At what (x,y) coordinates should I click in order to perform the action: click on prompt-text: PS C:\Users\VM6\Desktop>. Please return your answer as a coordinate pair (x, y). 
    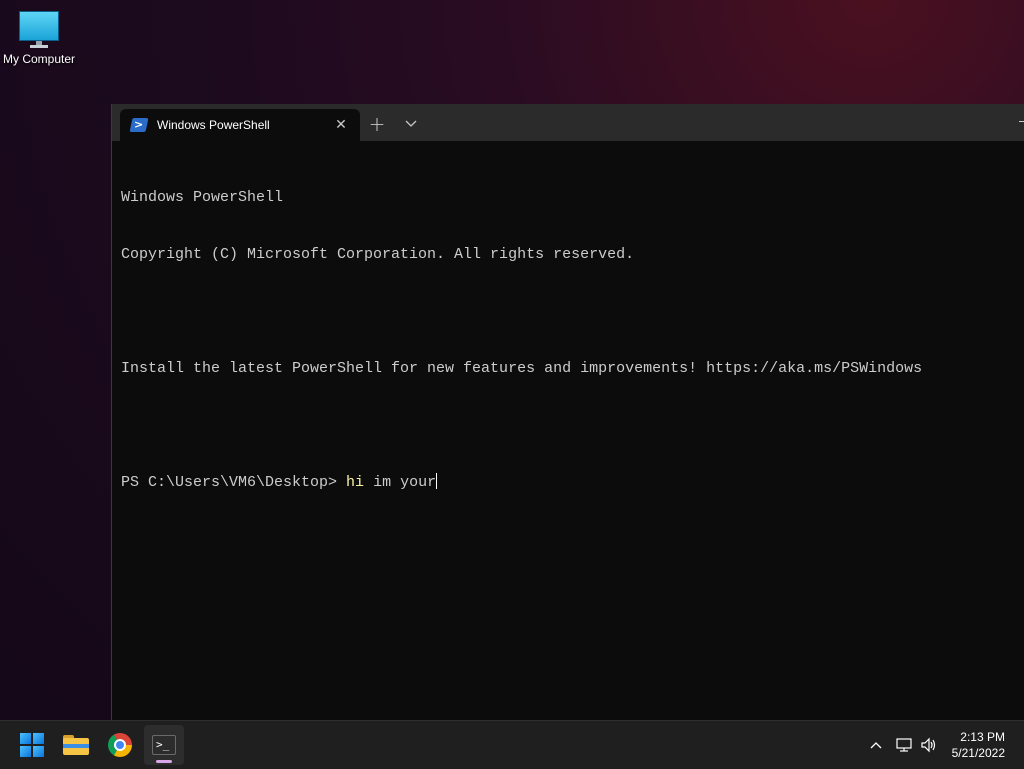
    Looking at the image, I should click on (234, 482).